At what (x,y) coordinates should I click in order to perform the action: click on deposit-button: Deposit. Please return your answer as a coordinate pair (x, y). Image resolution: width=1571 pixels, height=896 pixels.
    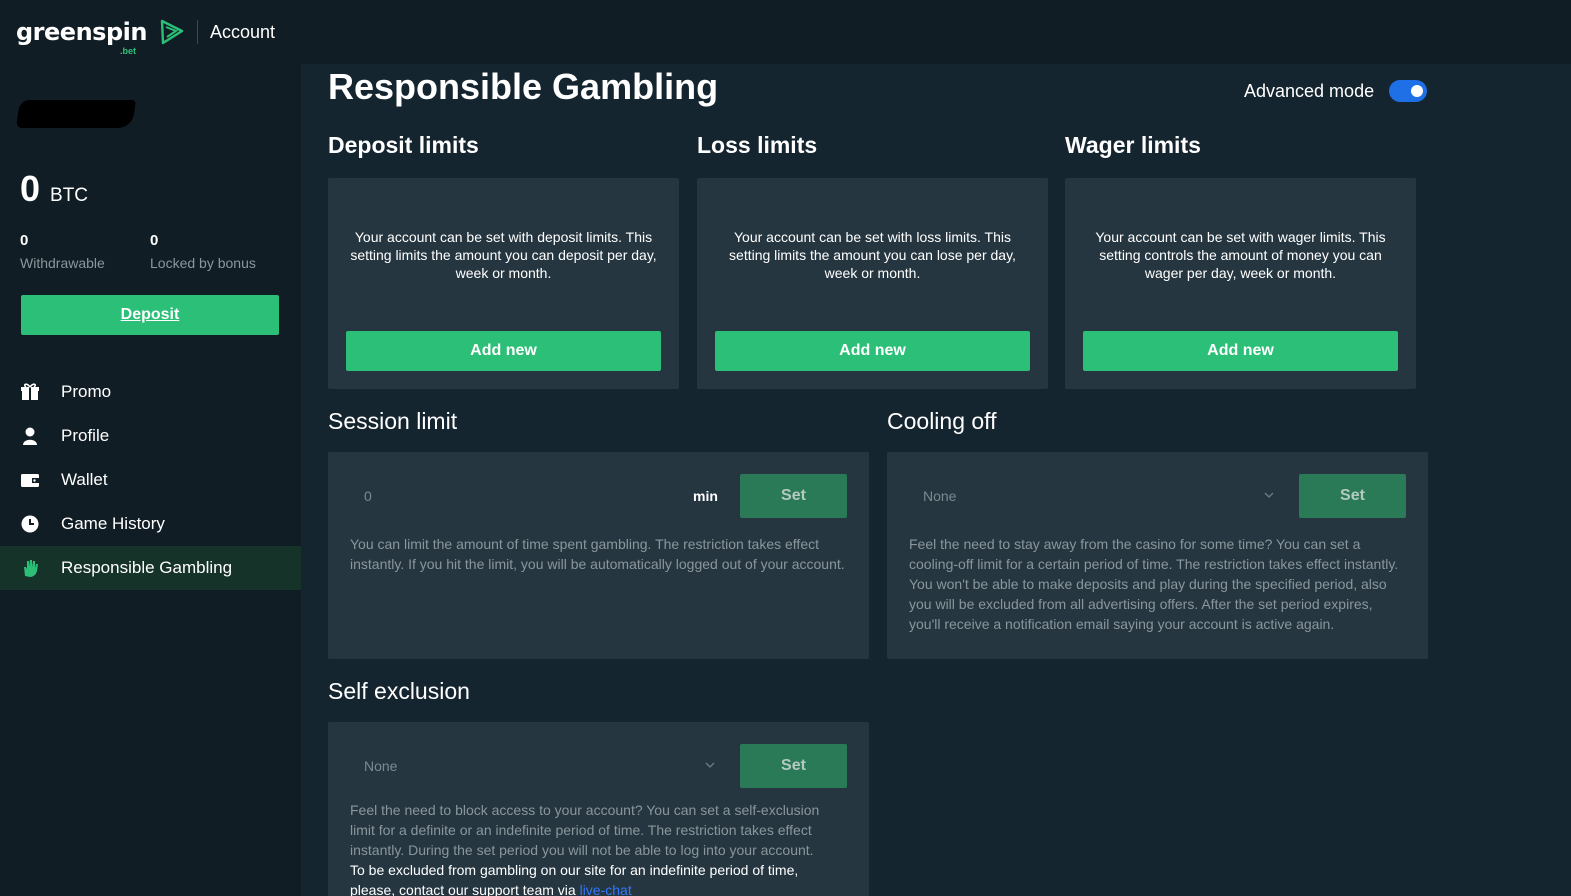
    Looking at the image, I should click on (150, 315).